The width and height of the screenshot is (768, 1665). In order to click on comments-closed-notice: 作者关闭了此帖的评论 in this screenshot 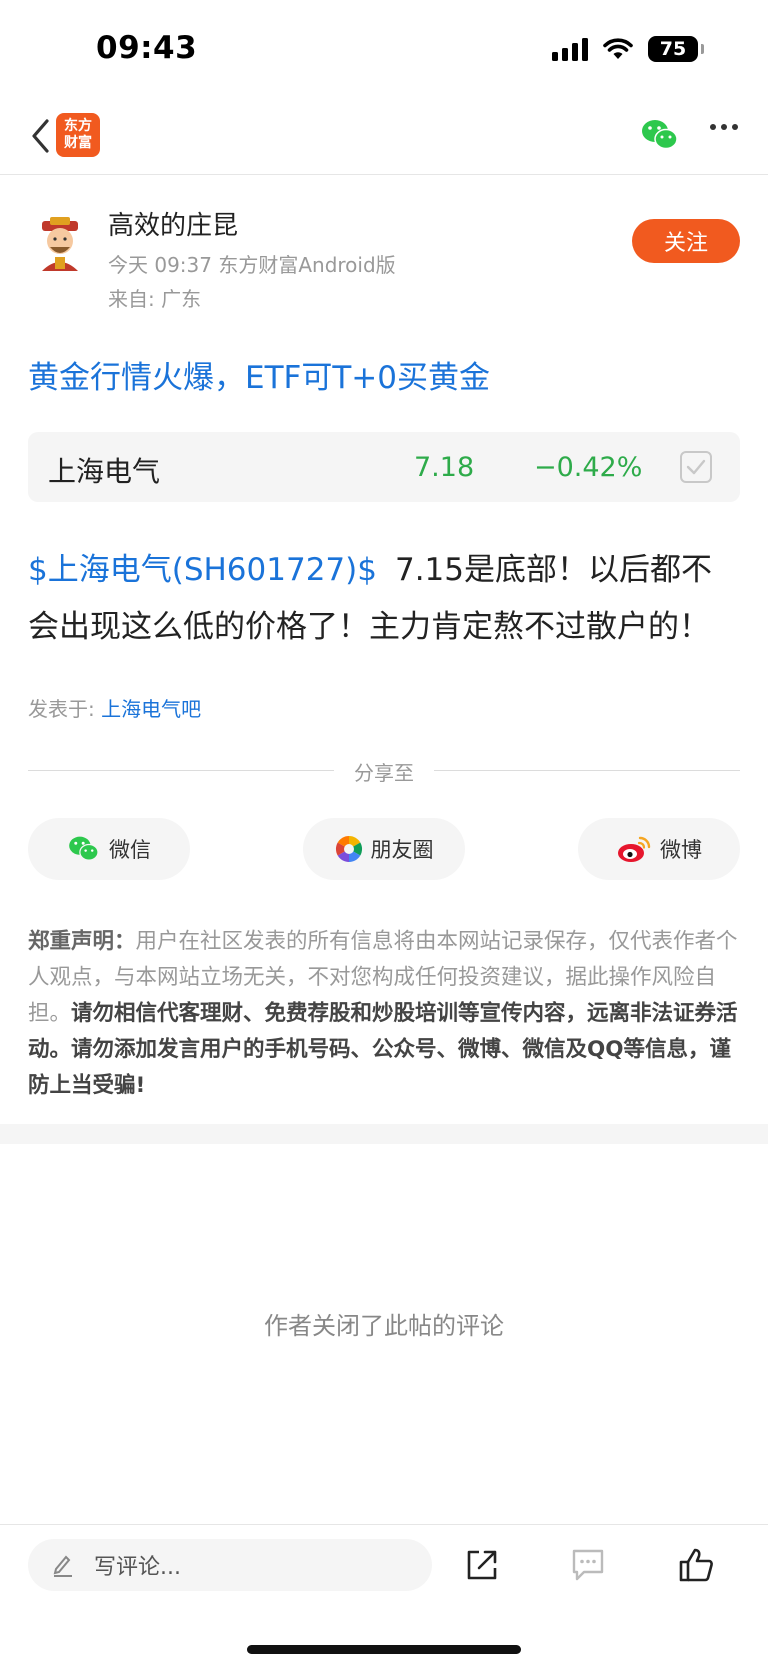, I will do `click(384, 1326)`.